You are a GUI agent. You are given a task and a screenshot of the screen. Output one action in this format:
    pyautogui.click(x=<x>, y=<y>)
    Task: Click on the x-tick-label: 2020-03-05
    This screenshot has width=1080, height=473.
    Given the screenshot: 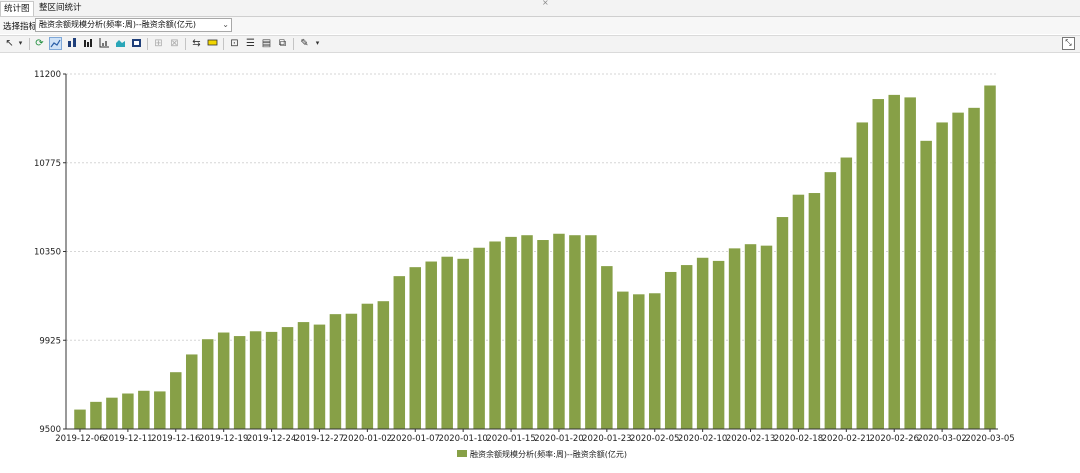 What is the action you would take?
    pyautogui.click(x=989, y=439)
    